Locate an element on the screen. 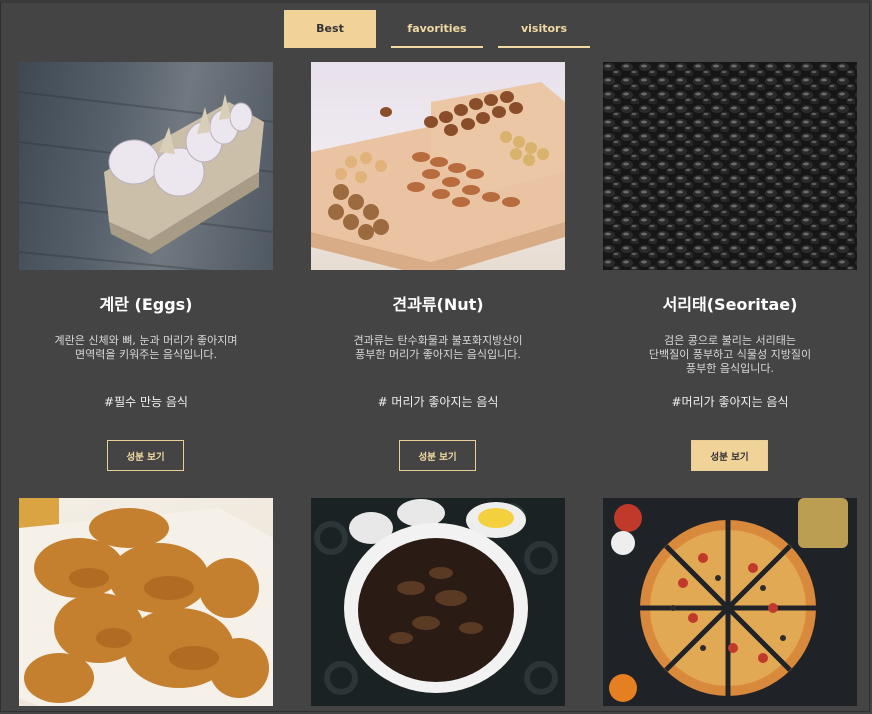 The image size is (872, 714). card-title: 계란 (Eggs) is located at coordinates (146, 304).